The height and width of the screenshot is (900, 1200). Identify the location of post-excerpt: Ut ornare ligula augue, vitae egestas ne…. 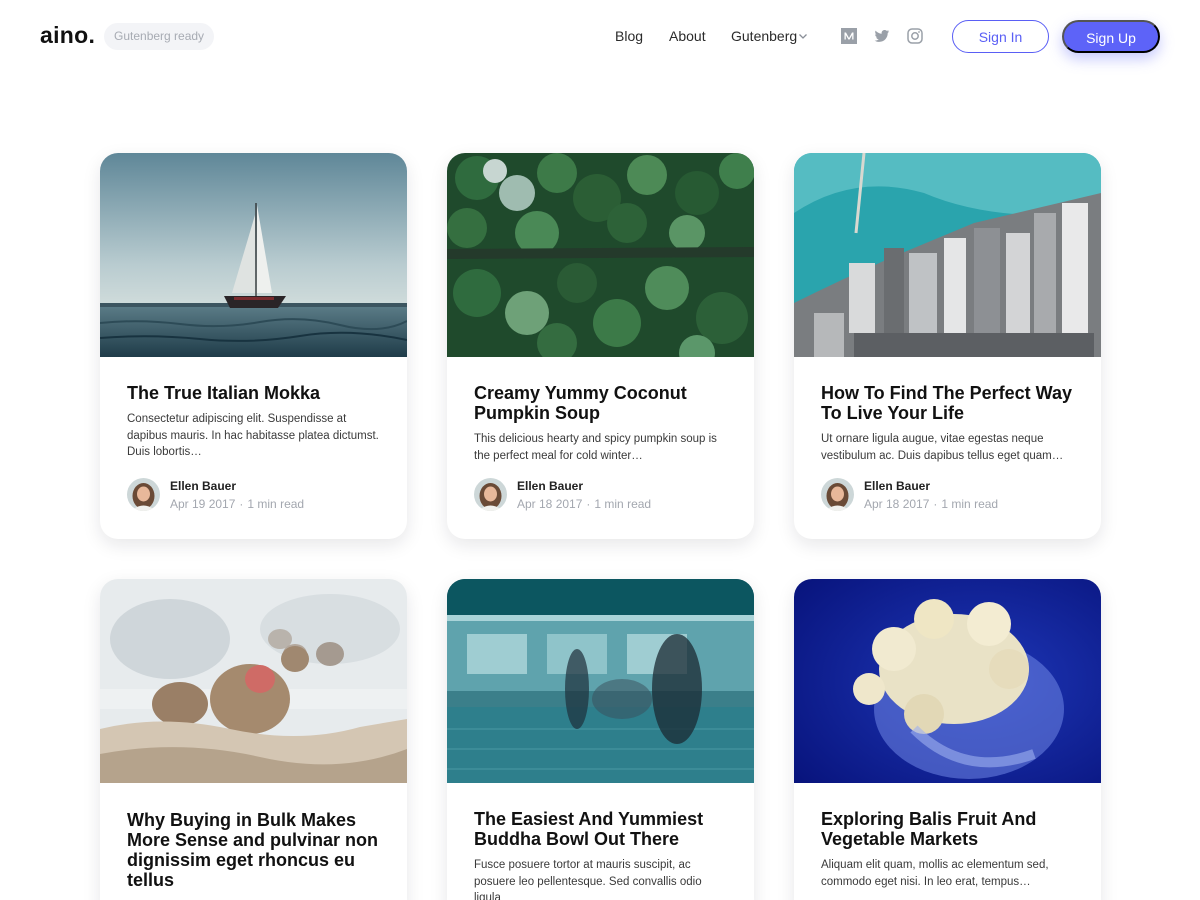
(942, 447).